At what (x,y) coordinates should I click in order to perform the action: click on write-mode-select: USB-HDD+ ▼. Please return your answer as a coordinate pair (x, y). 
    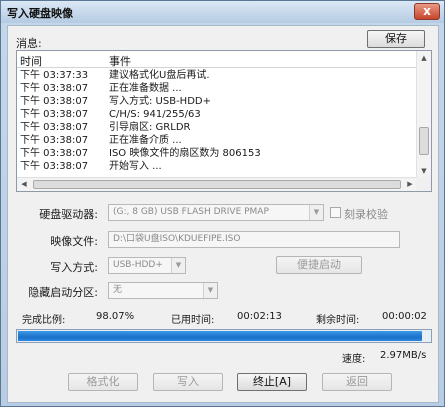
    Looking at the image, I should click on (147, 265).